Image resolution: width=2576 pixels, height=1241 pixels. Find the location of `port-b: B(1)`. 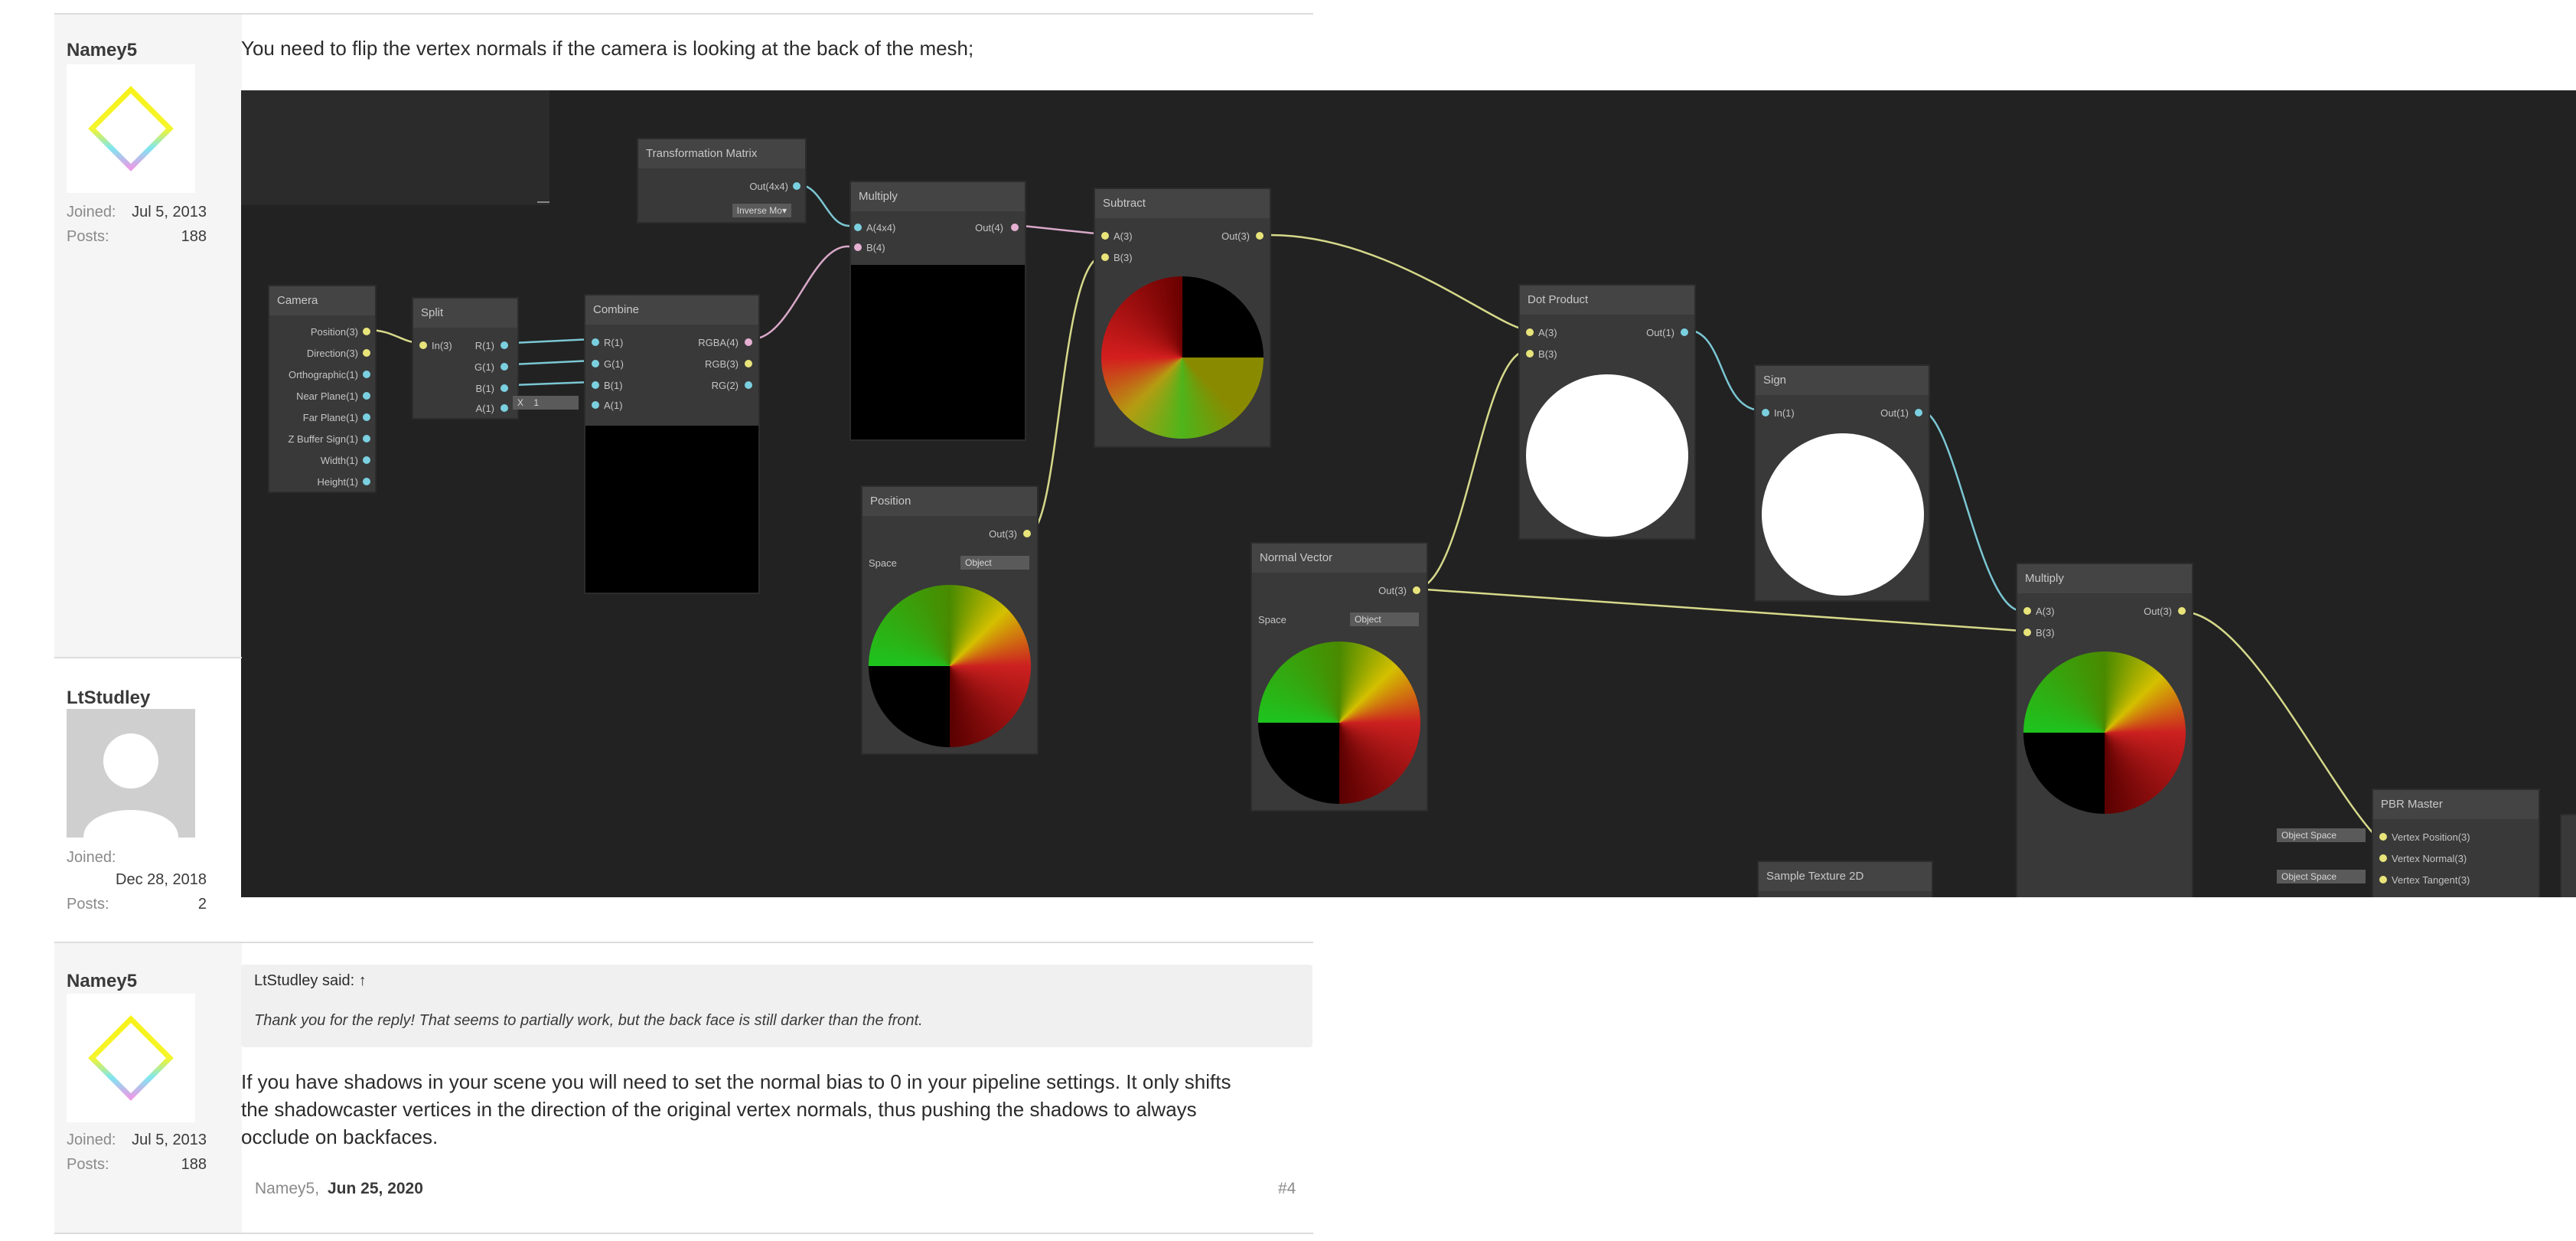

port-b: B(1) is located at coordinates (613, 385).